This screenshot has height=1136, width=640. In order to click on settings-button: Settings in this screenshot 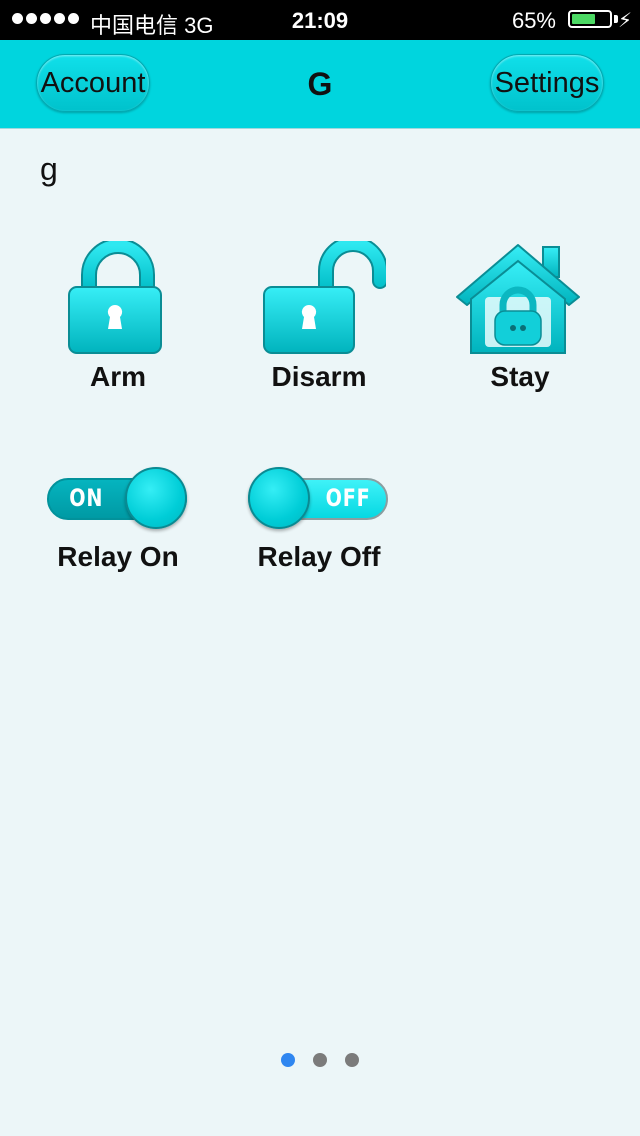, I will do `click(547, 83)`.